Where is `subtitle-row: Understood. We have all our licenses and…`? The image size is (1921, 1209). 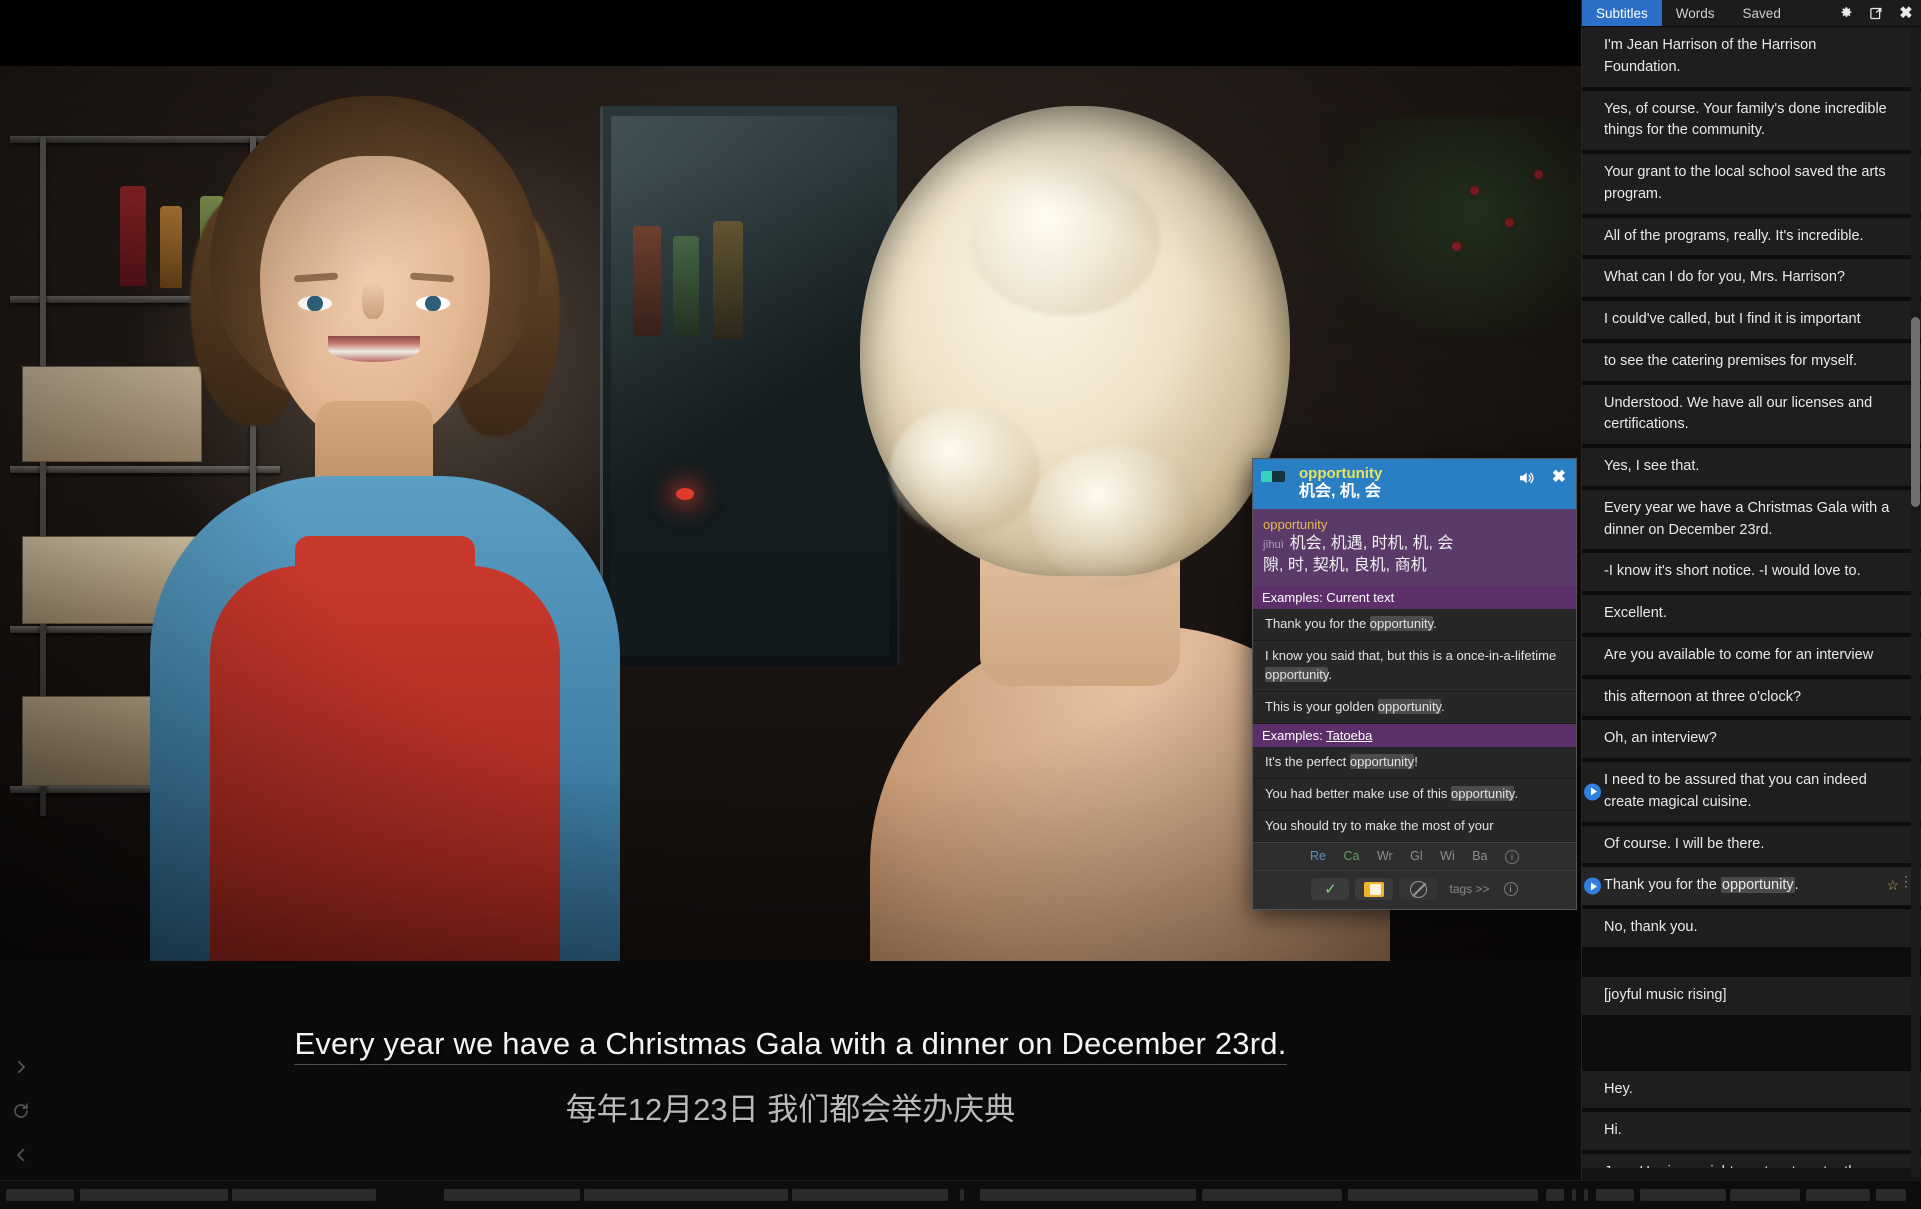
subtitle-row: Understood. We have all our licenses and… is located at coordinates (1751, 414).